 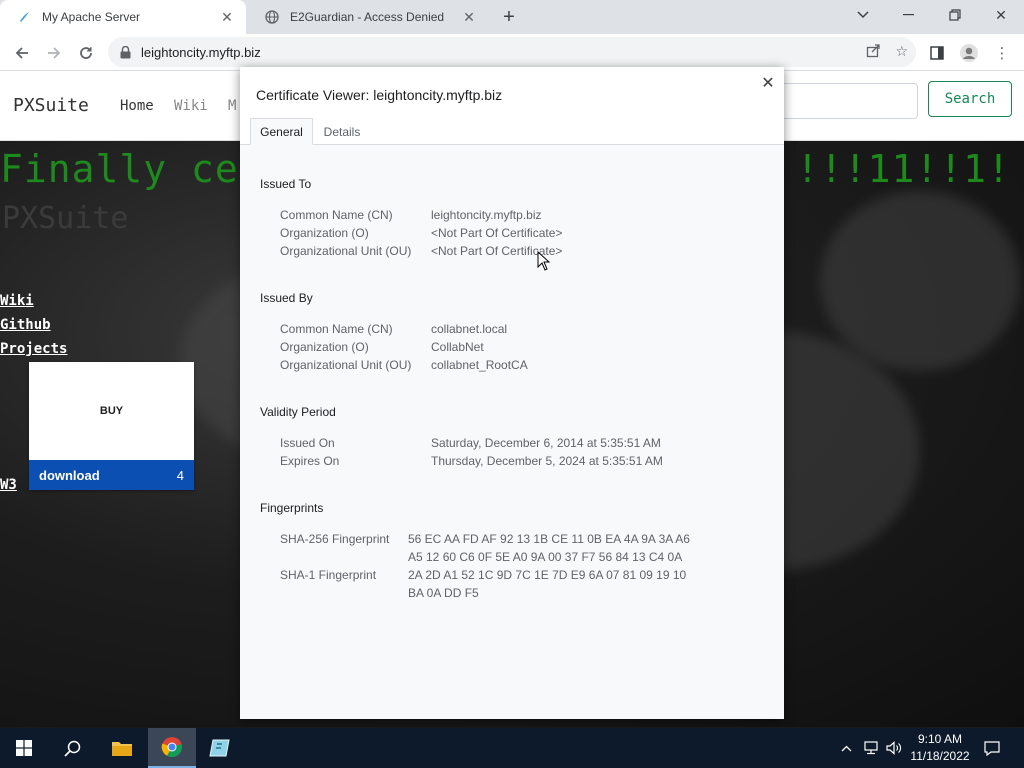 What do you see at coordinates (955, 15) in the screenshot?
I see `restore-icon` at bounding box center [955, 15].